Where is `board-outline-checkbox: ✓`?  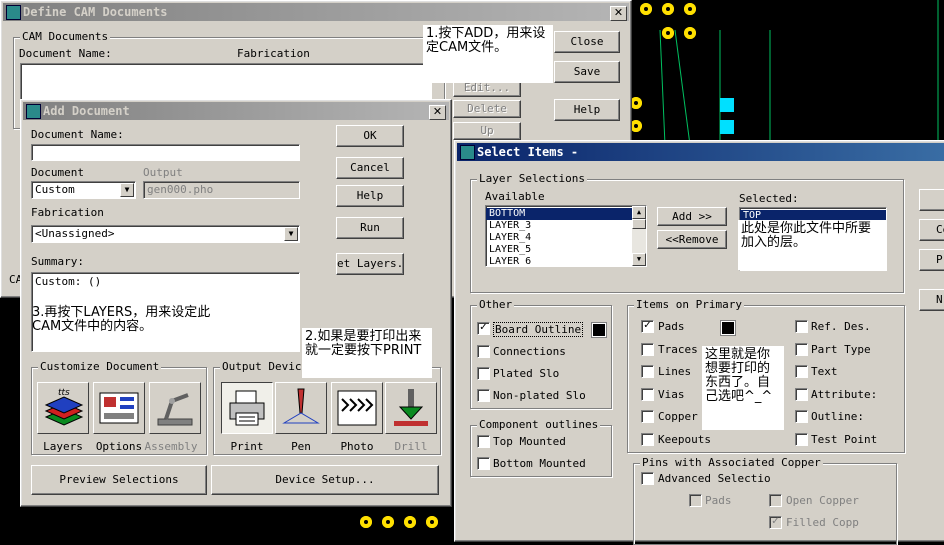
board-outline-checkbox: ✓ is located at coordinates (483, 328).